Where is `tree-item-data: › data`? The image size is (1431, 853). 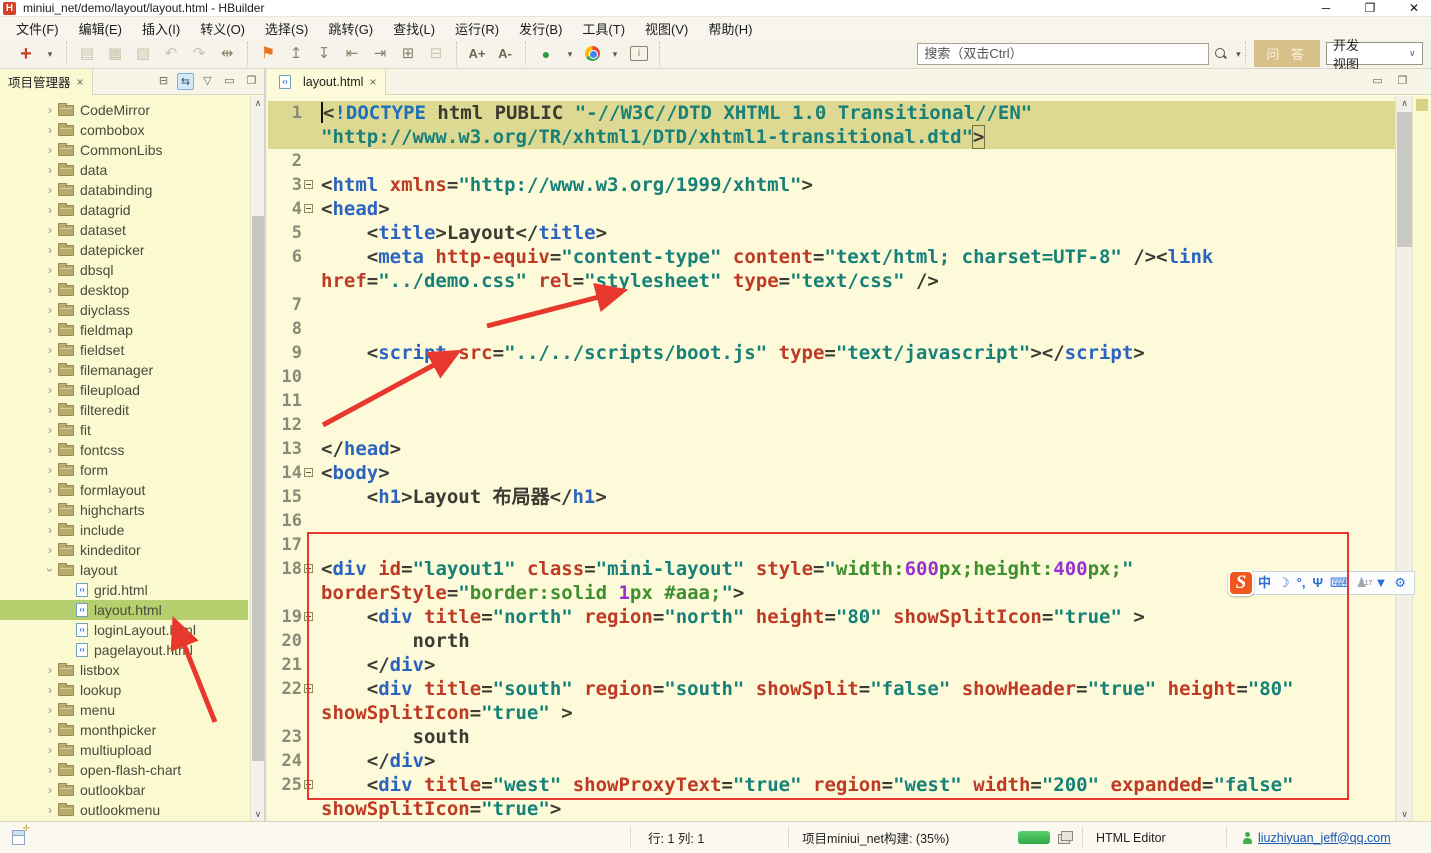
tree-item-data: › data is located at coordinates (124, 170).